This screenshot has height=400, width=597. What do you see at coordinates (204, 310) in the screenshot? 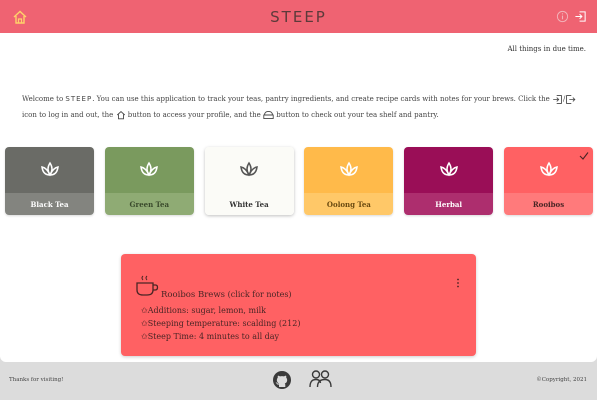
I see `recipe-note-additions: ✩Additions: sugar, lemon, milk` at bounding box center [204, 310].